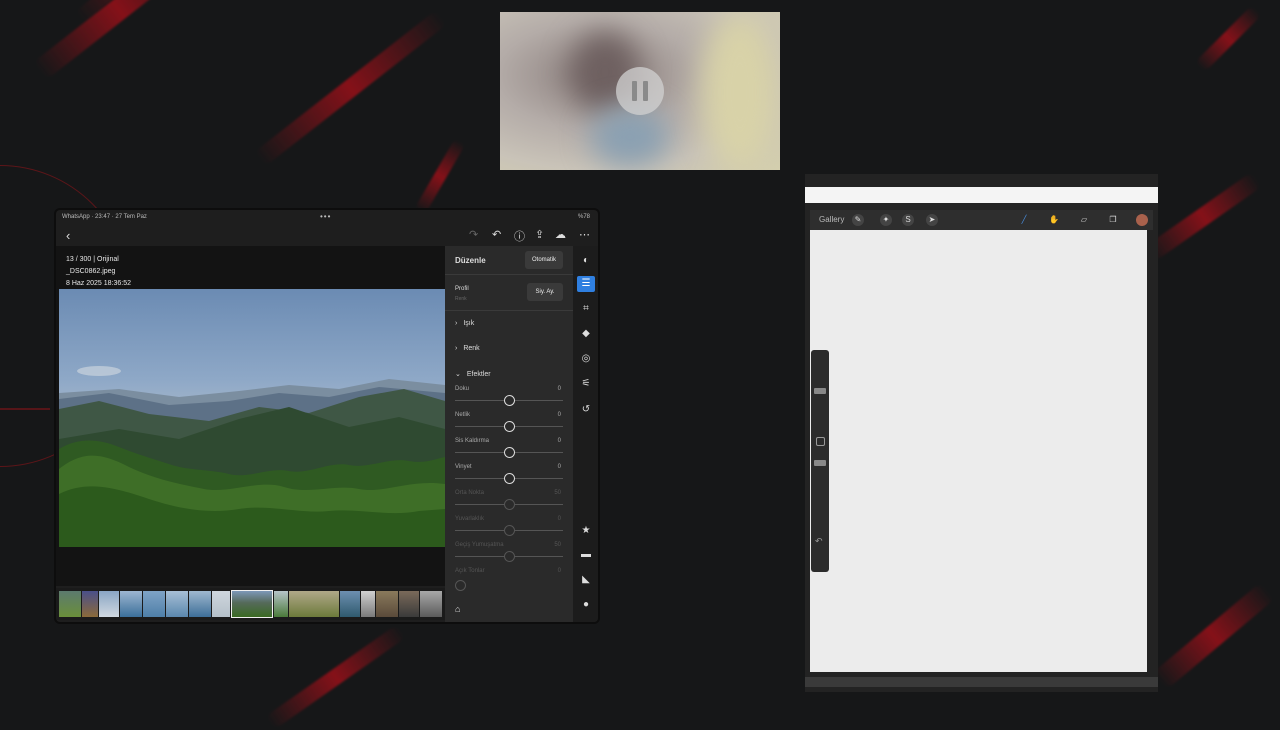 The width and height of the screenshot is (1280, 730). I want to click on status-left: WhatsApp · 23:47 · 27 Tem Paz, so click(104, 217).